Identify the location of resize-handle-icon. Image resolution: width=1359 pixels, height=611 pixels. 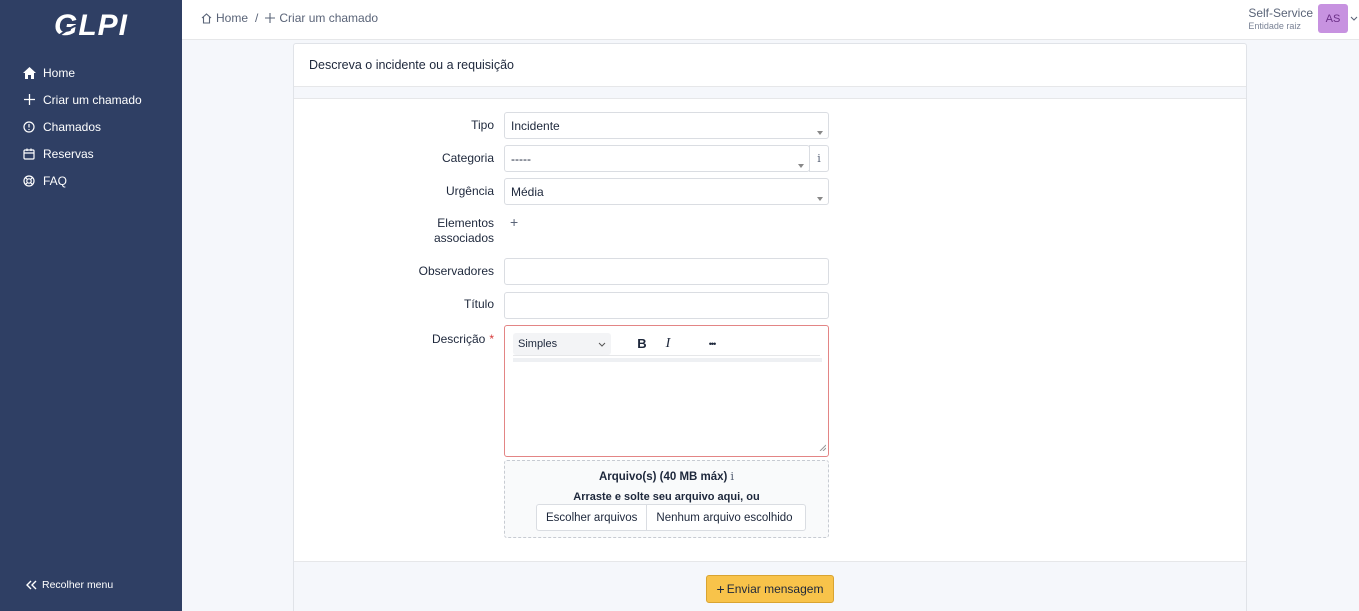
(823, 447).